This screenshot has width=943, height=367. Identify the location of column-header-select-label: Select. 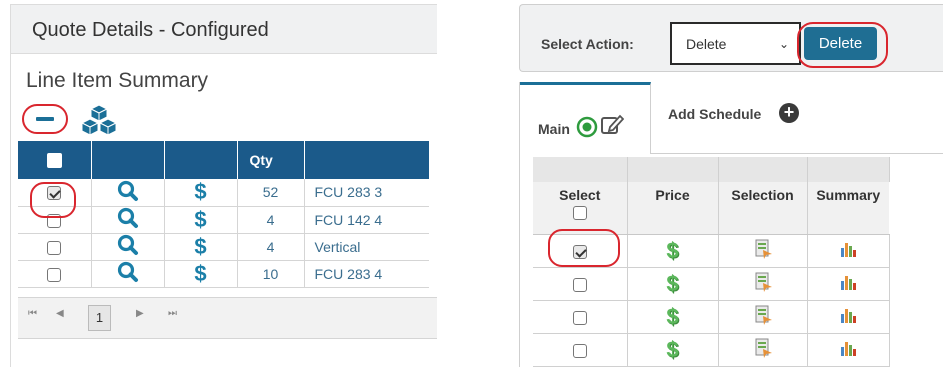
(580, 195).